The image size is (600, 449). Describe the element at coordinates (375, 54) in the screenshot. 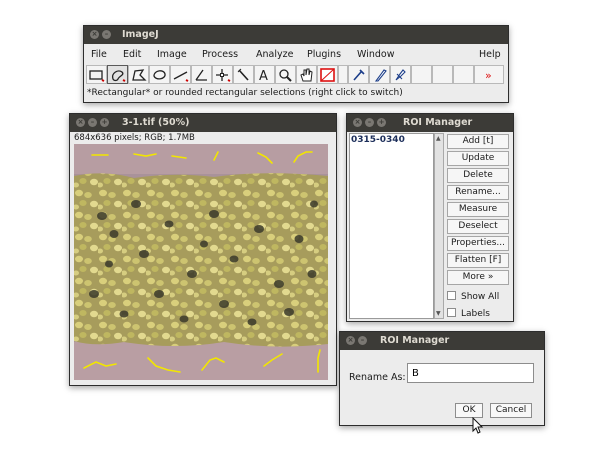

I see `menu-window: Window` at that location.